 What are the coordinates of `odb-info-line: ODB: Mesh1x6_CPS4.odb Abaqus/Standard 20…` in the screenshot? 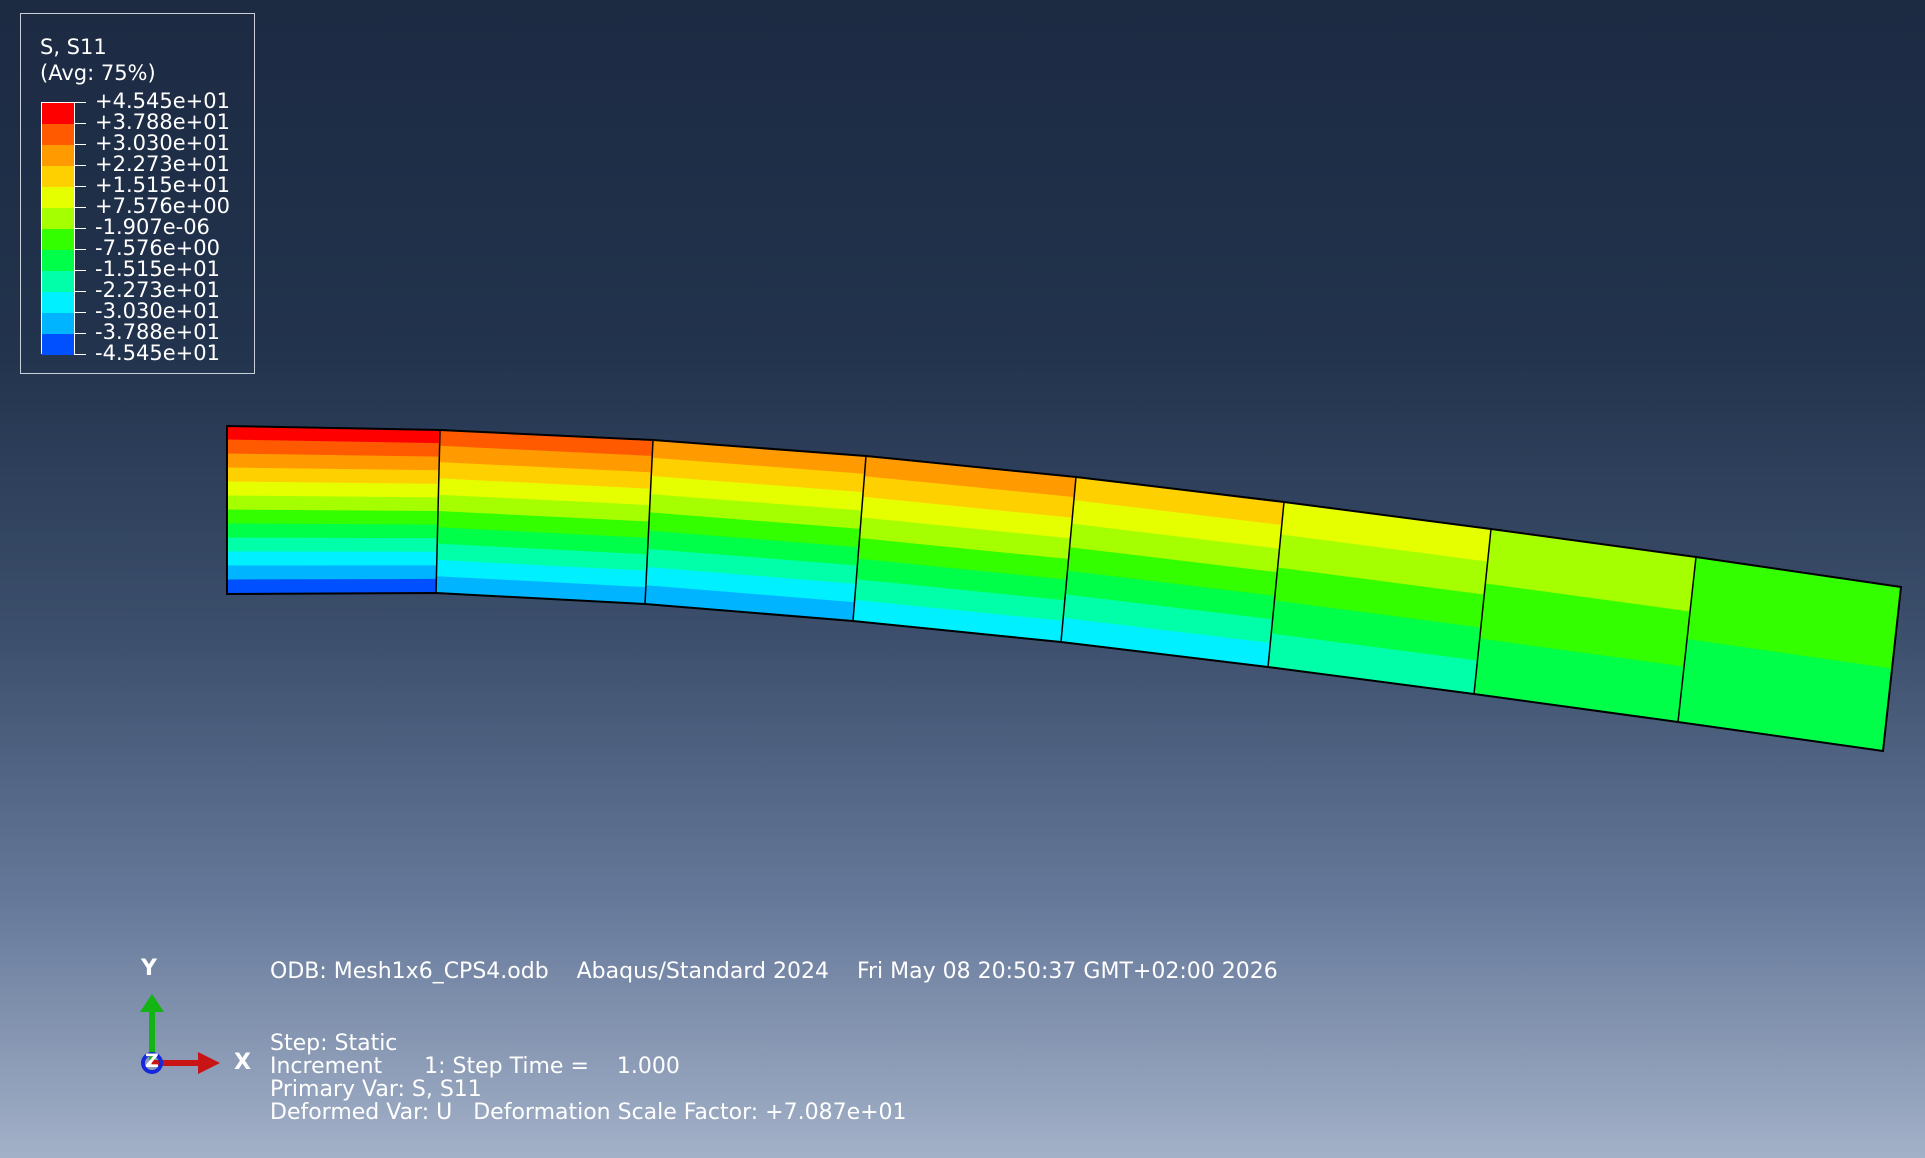 It's located at (774, 971).